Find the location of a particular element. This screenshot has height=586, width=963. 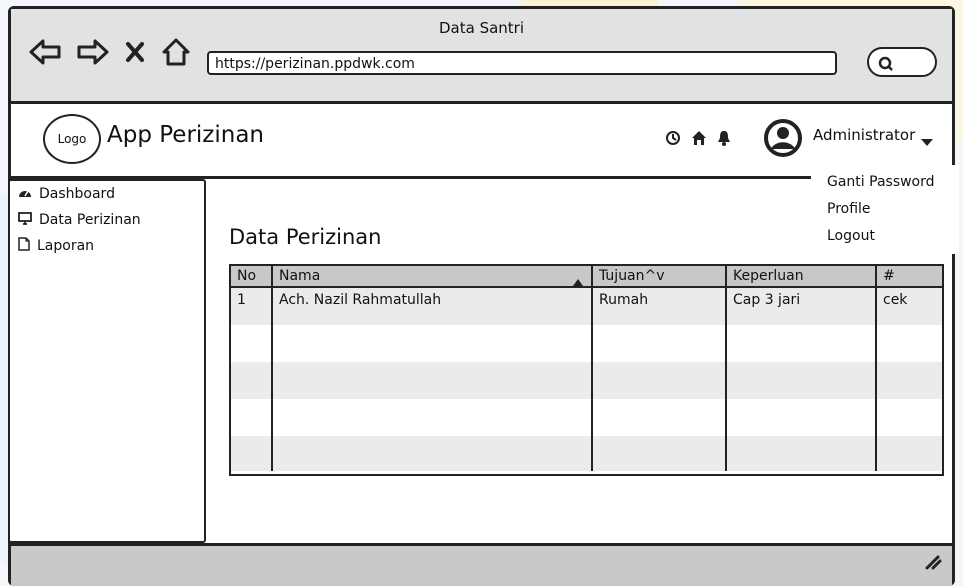

check-link: cek is located at coordinates (909, 306).